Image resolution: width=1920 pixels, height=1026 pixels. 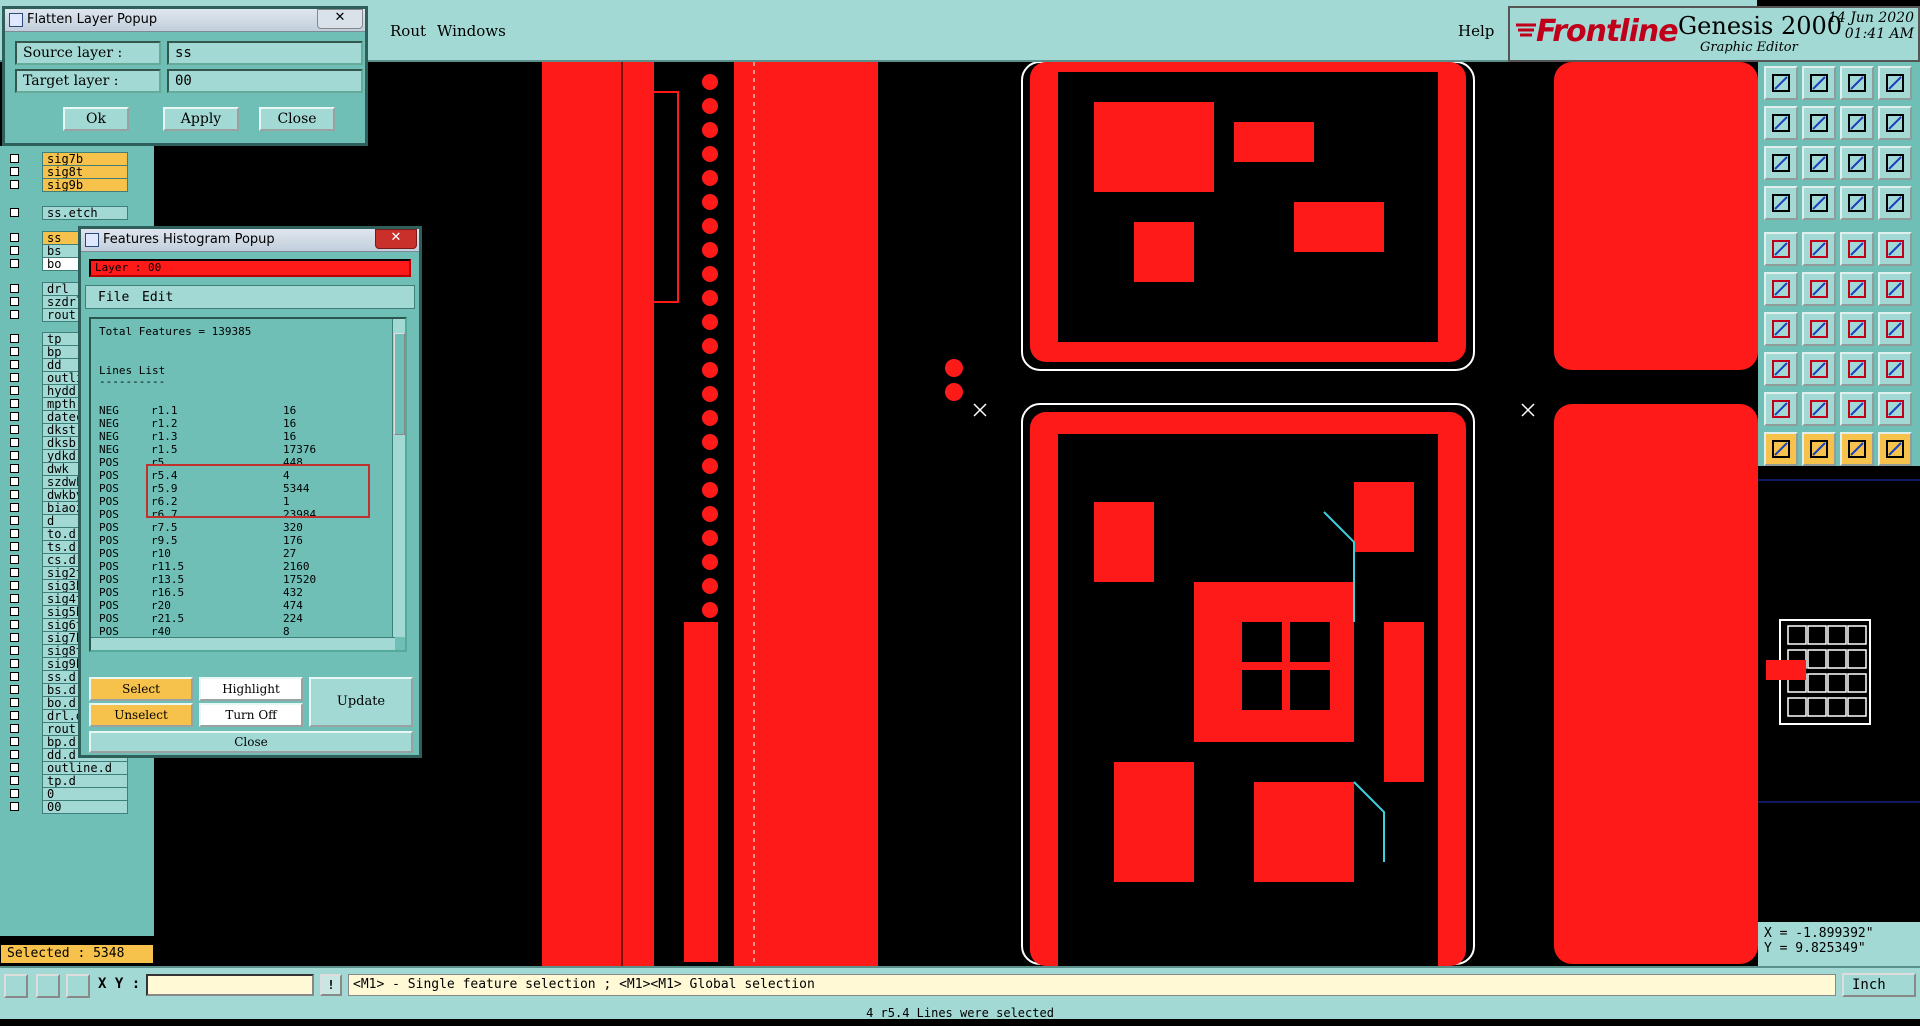 I want to click on grid-icon, so click(x=78, y=986).